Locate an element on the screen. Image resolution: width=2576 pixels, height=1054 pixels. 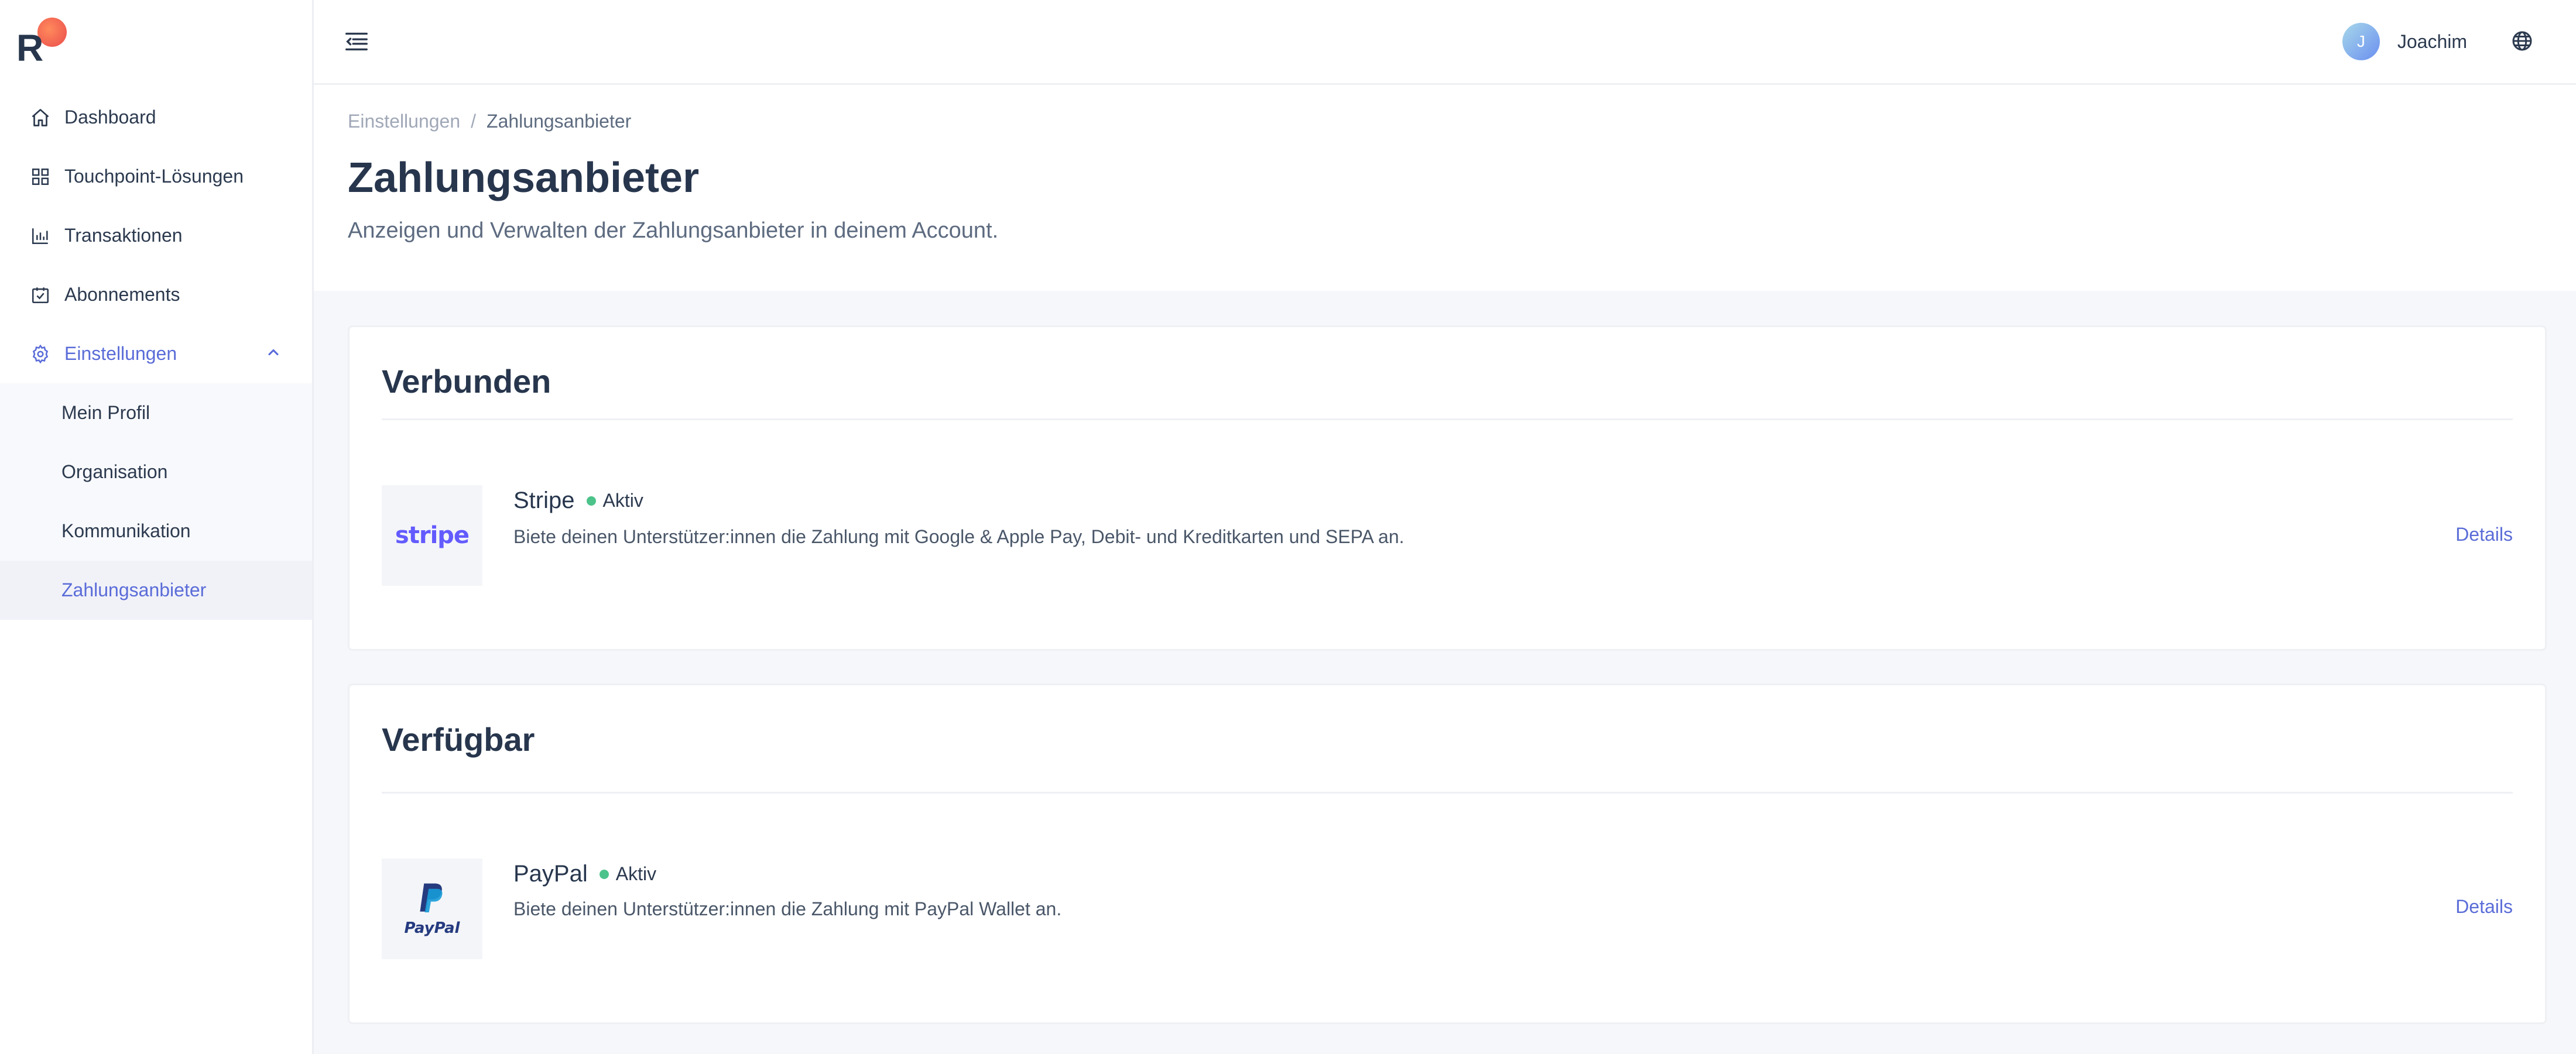
sidebar-item-abonnements: Abonnements is located at coordinates (156, 295).